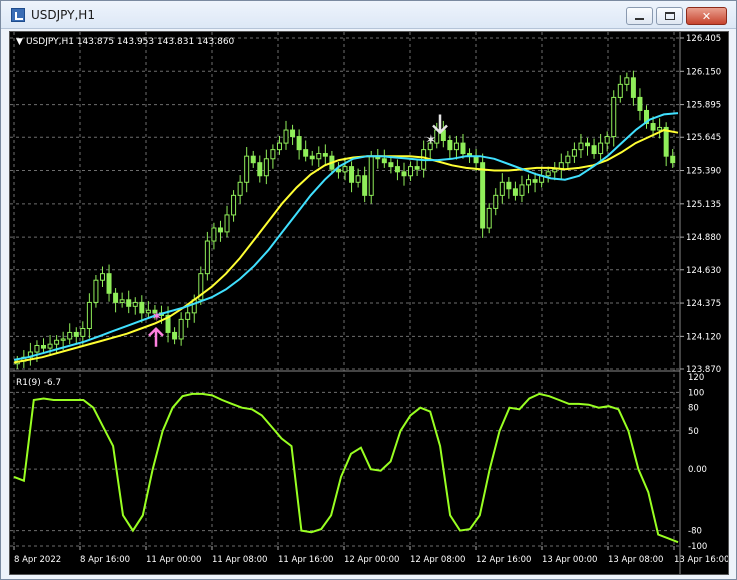 This screenshot has height=580, width=737. I want to click on price-tick-label: 125.135, so click(703, 205).